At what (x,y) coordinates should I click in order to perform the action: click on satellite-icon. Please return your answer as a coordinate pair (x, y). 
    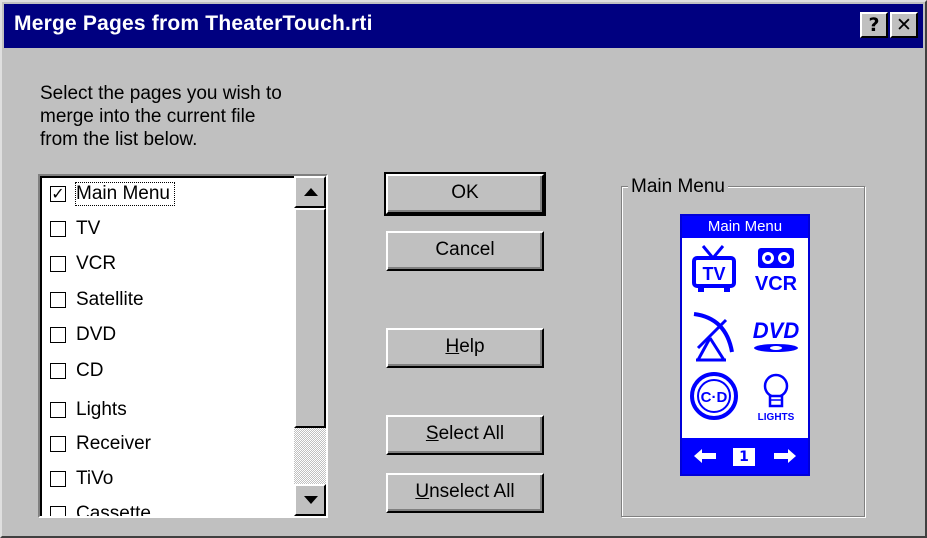
    Looking at the image, I should click on (713, 337).